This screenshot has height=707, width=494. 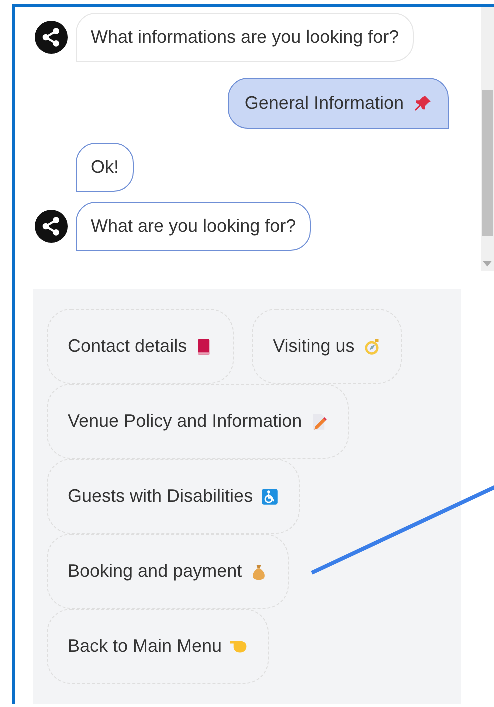 I want to click on option-button: Booking and payment, so click(x=168, y=571).